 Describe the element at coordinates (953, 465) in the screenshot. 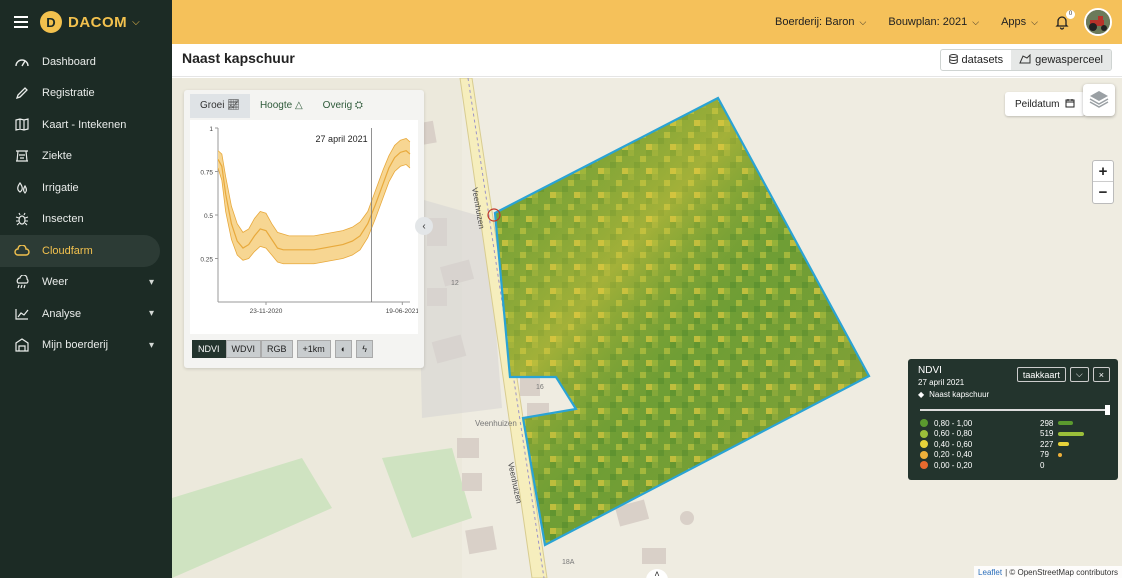

I see `legend-range: 0,00 - 0,20` at that location.